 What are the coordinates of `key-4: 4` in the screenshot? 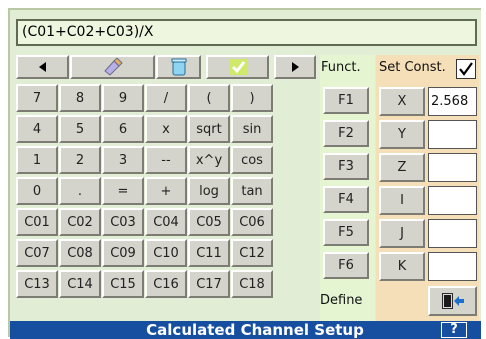 It's located at (37, 129).